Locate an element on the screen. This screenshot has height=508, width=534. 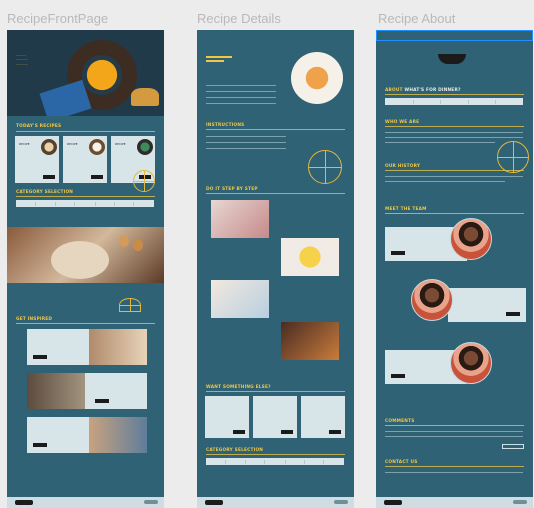
want-something-else-heading: WANT SOMETHING ELSE? is located at coordinates (238, 387).